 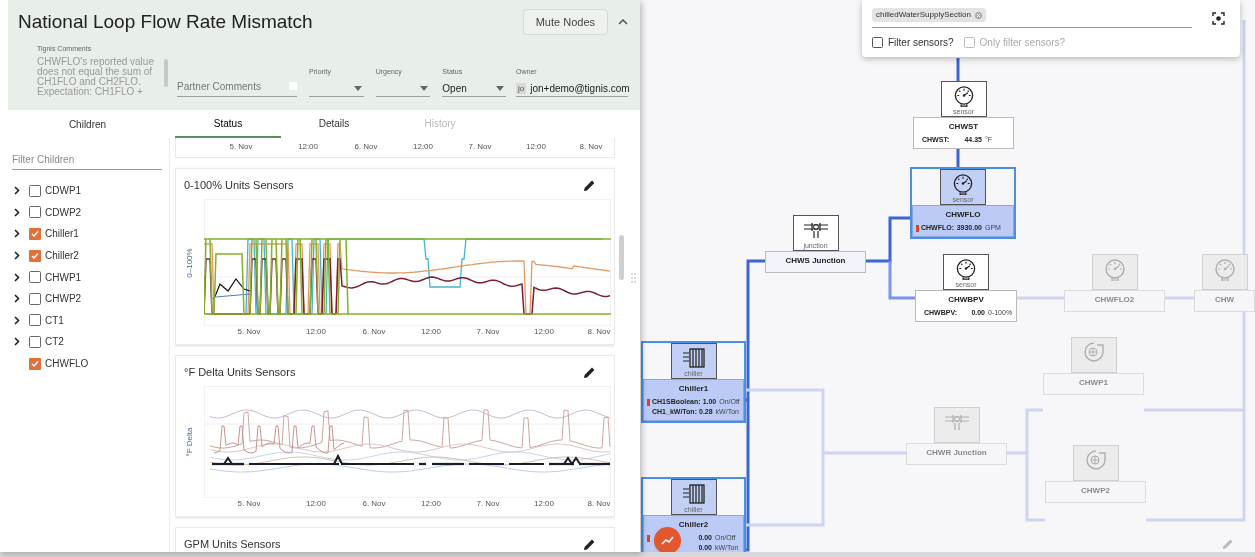 What do you see at coordinates (232, 544) in the screenshot?
I see `card-title: GPM Units Sensors` at bounding box center [232, 544].